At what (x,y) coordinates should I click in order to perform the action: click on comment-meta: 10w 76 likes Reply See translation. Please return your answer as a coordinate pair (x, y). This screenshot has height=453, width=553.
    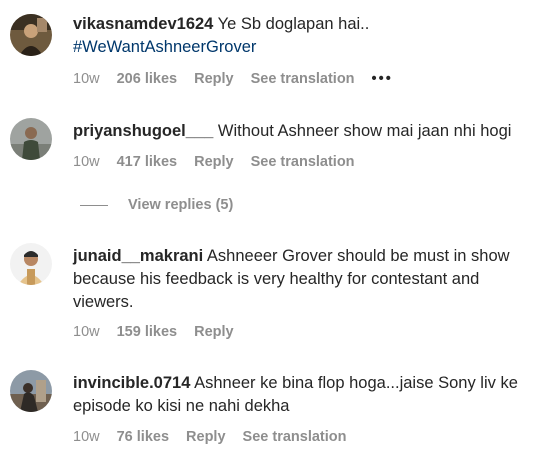
    Looking at the image, I should click on (218, 437).